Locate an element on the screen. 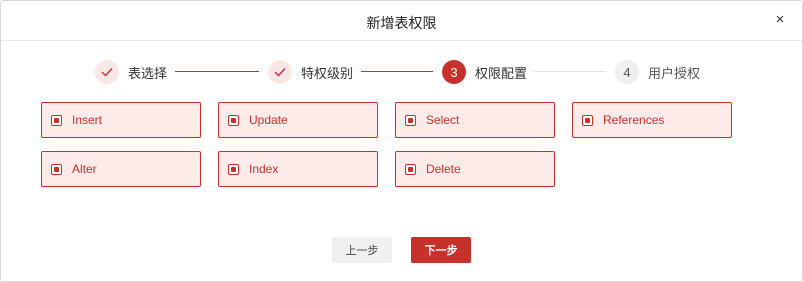  permission-label: Update is located at coordinates (268, 120).